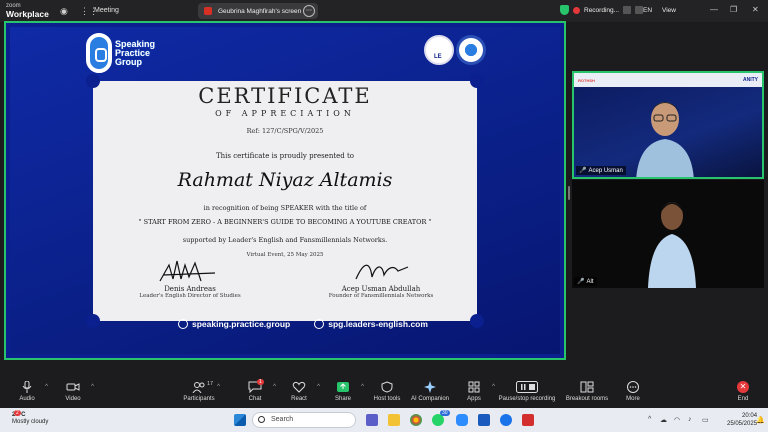  What do you see at coordinates (218, 387) in the screenshot?
I see `participants-caret-icon: ^` at bounding box center [218, 387].